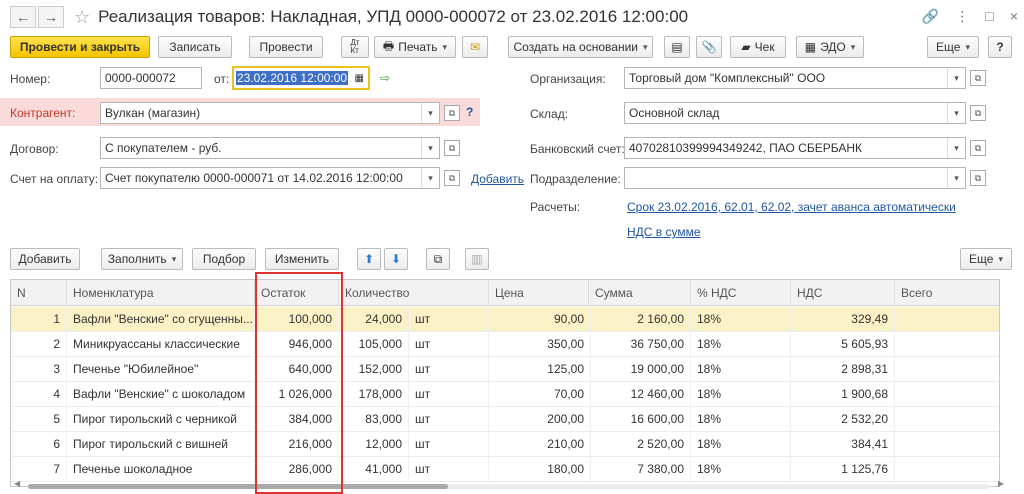  I want to click on help-question-icon: ?, so click(469, 112).